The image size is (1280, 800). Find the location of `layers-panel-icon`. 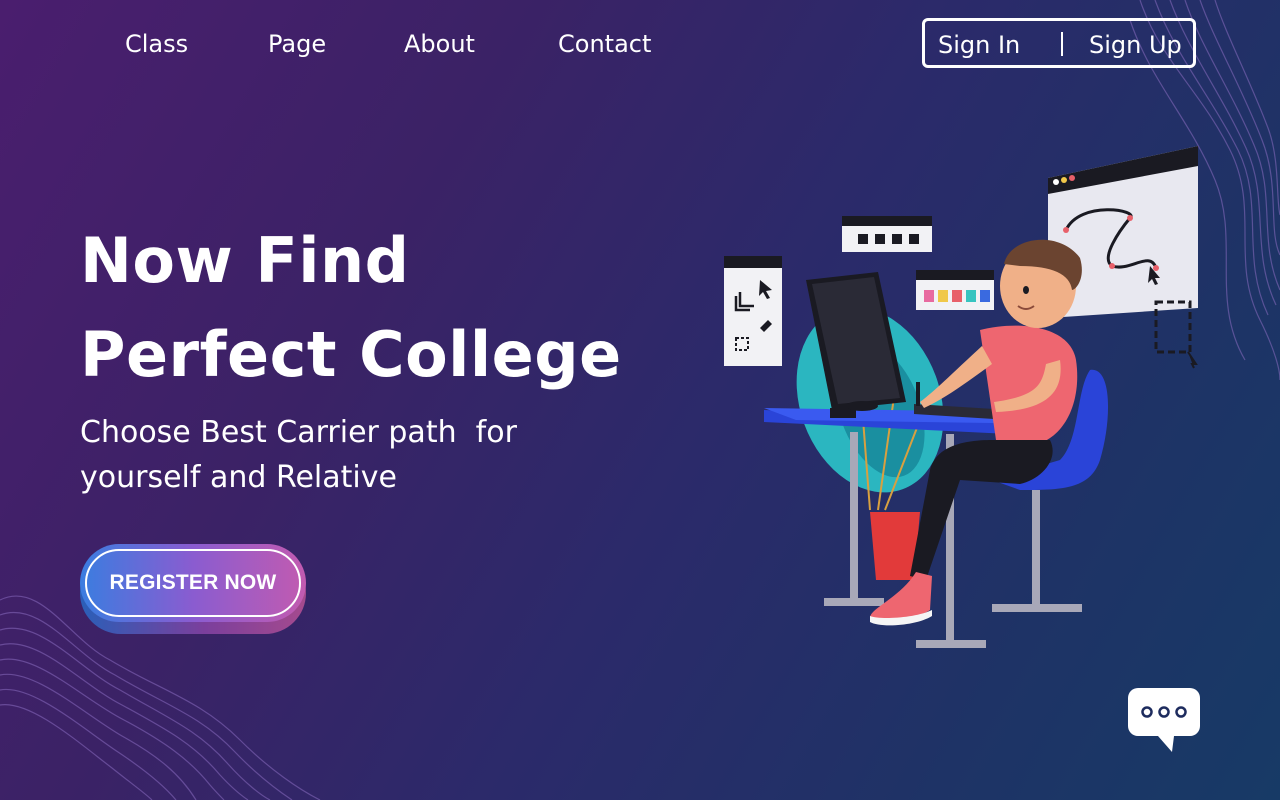

layers-panel-icon is located at coordinates (887, 234).